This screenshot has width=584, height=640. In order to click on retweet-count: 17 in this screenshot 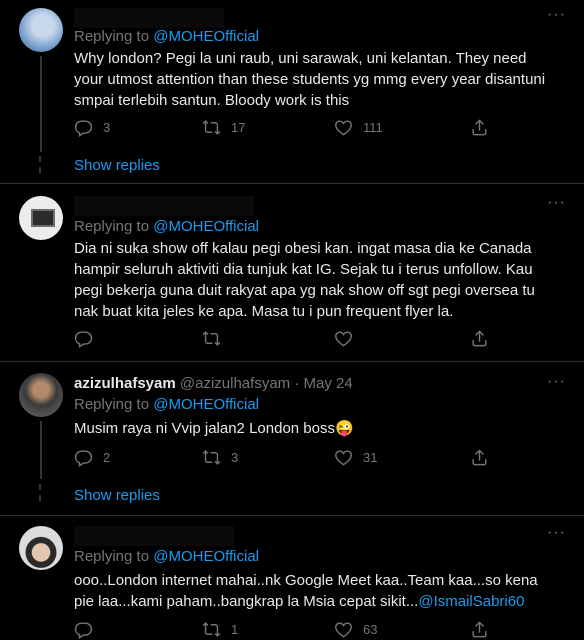, I will do `click(238, 127)`.